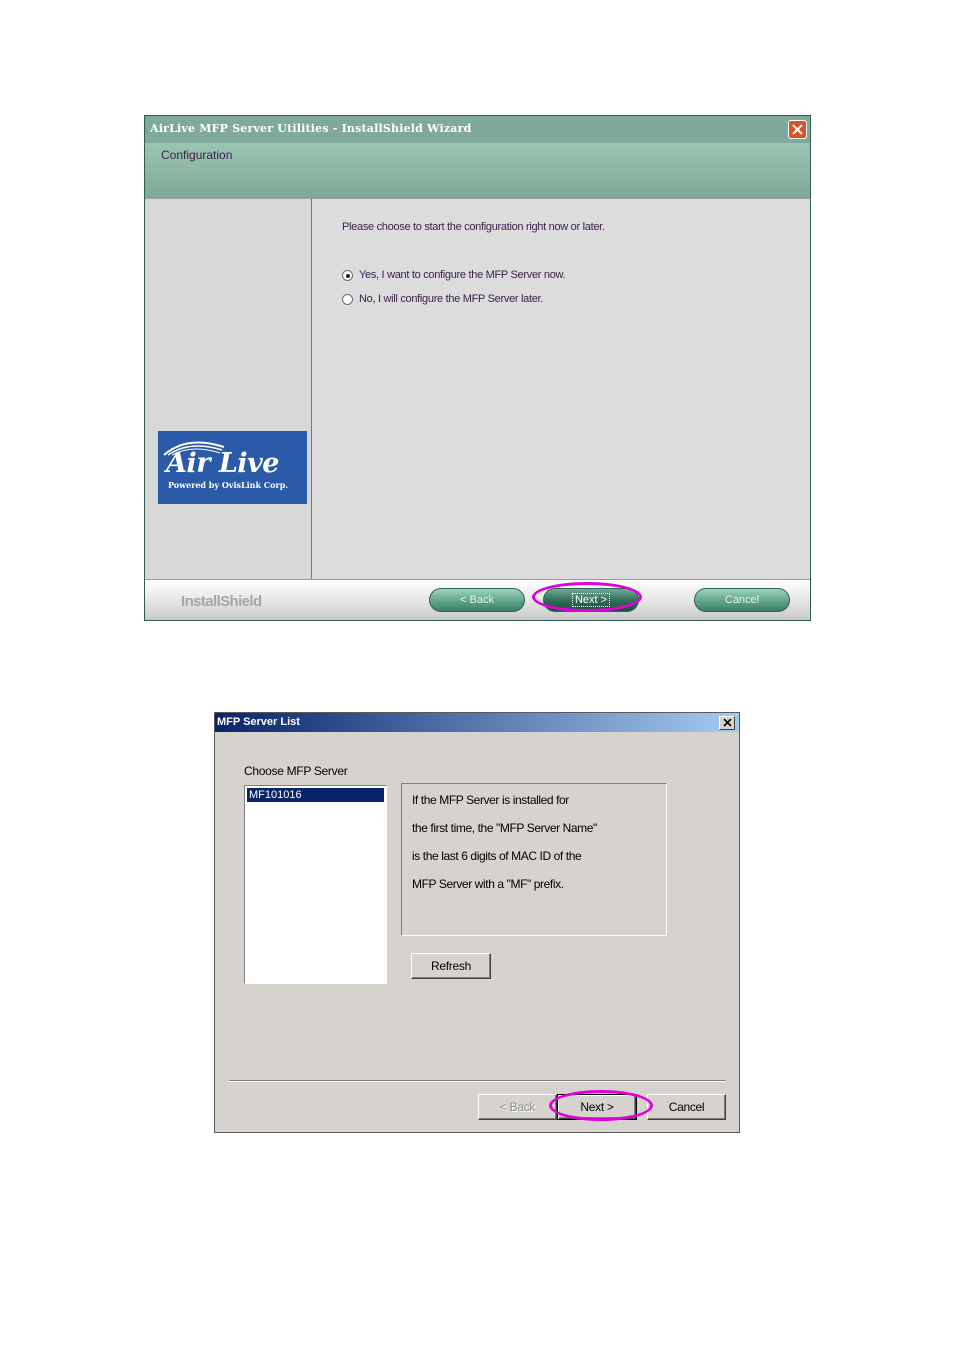 The width and height of the screenshot is (954, 1350). What do you see at coordinates (497, 856) in the screenshot?
I see `info-line: is the last 6 digits of MAC ID of the` at bounding box center [497, 856].